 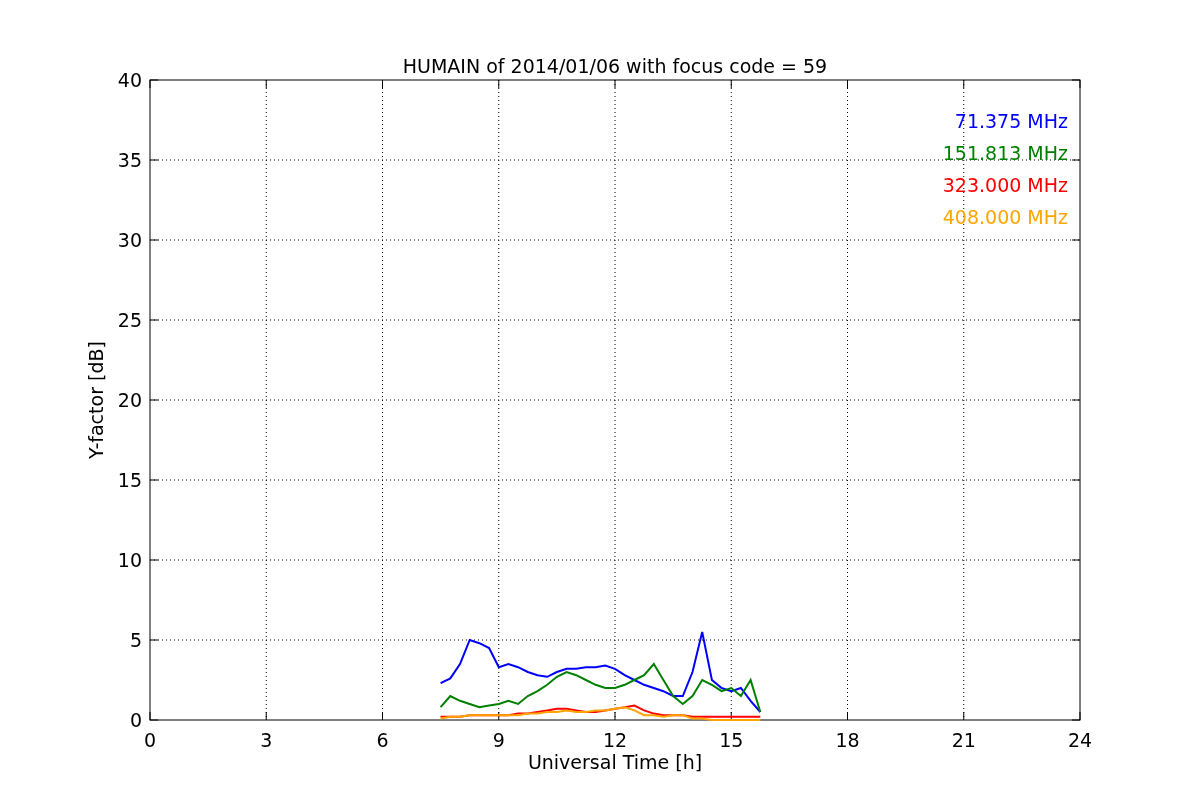 What do you see at coordinates (129, 320) in the screenshot?
I see `tick-label: 25` at bounding box center [129, 320].